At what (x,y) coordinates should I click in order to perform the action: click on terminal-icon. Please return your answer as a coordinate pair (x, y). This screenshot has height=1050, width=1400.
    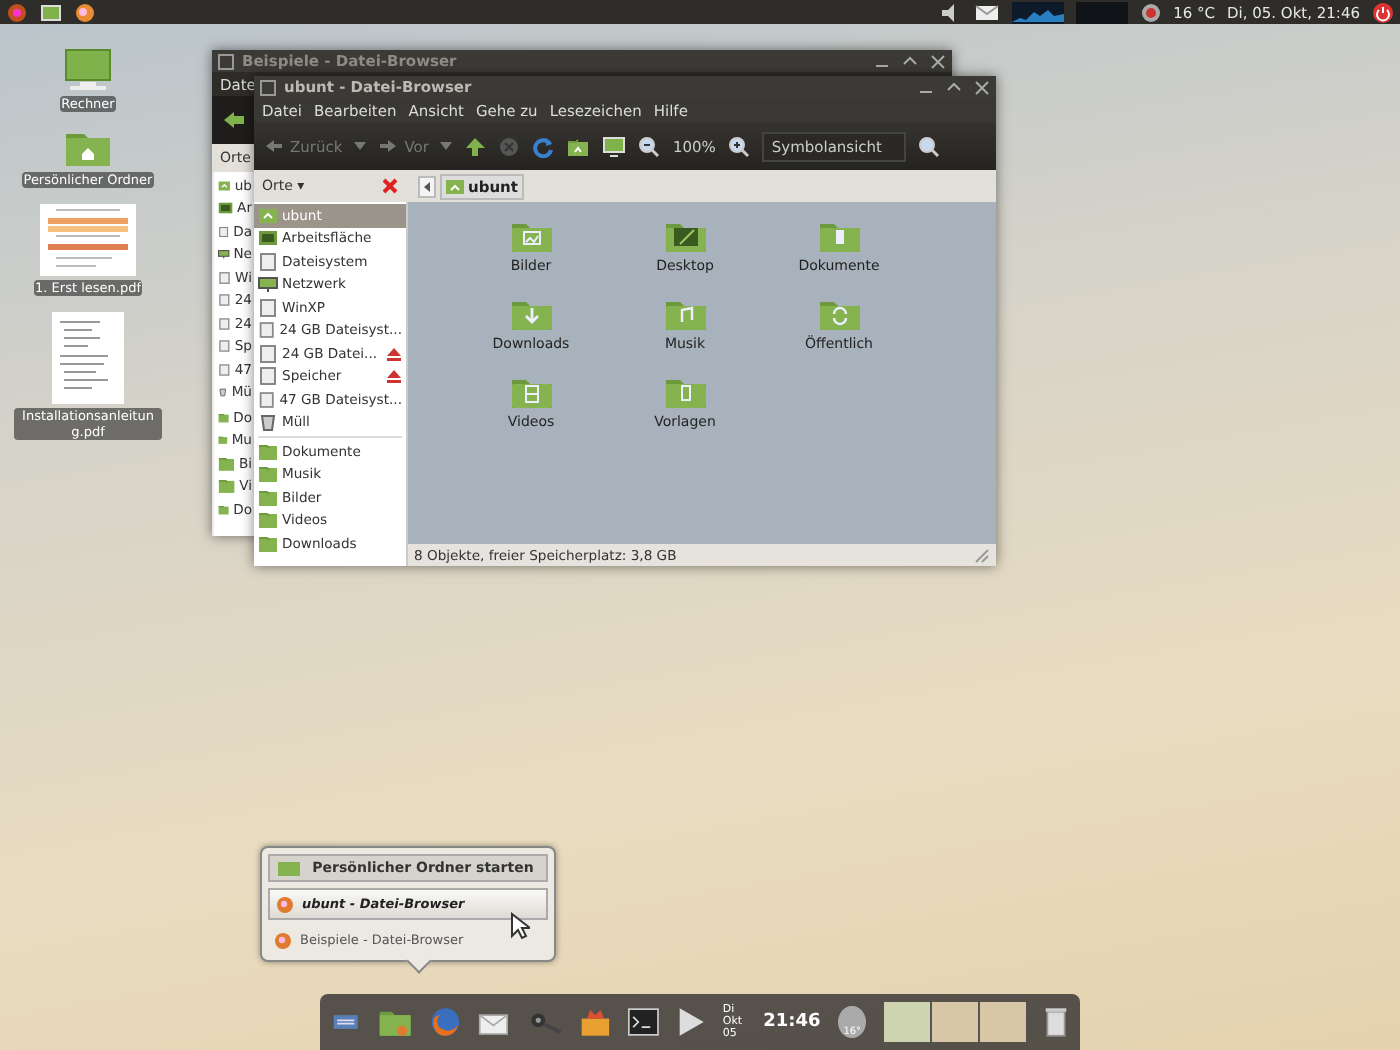
    Looking at the image, I should click on (644, 1022).